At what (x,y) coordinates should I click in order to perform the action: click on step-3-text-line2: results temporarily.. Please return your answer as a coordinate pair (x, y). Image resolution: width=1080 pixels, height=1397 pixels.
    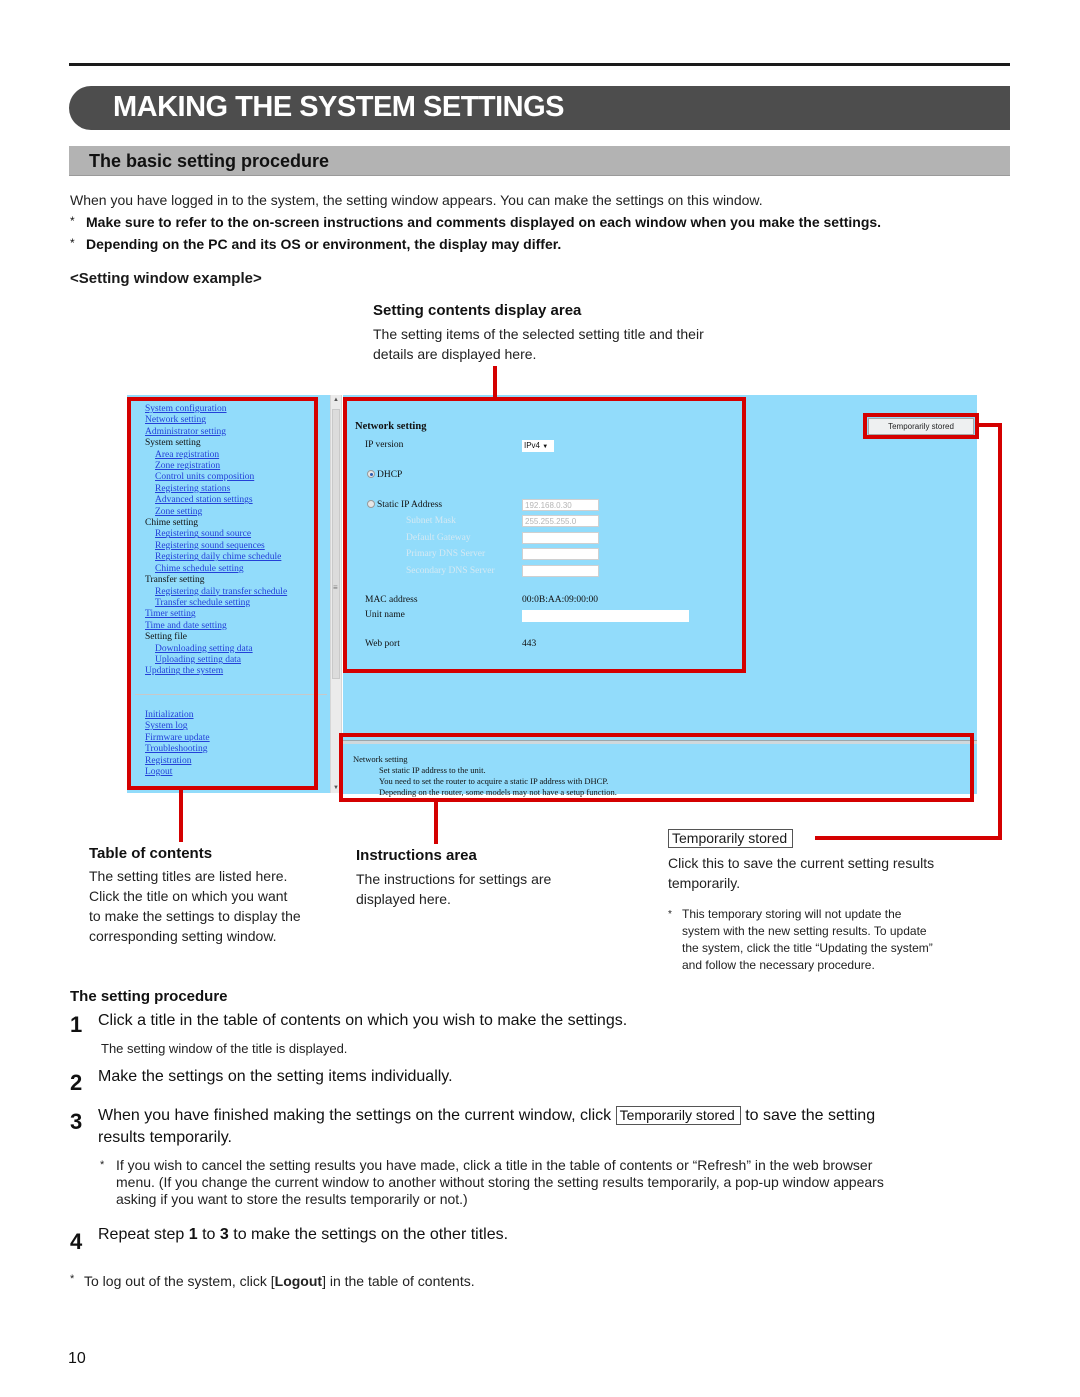
    Looking at the image, I should click on (165, 1137).